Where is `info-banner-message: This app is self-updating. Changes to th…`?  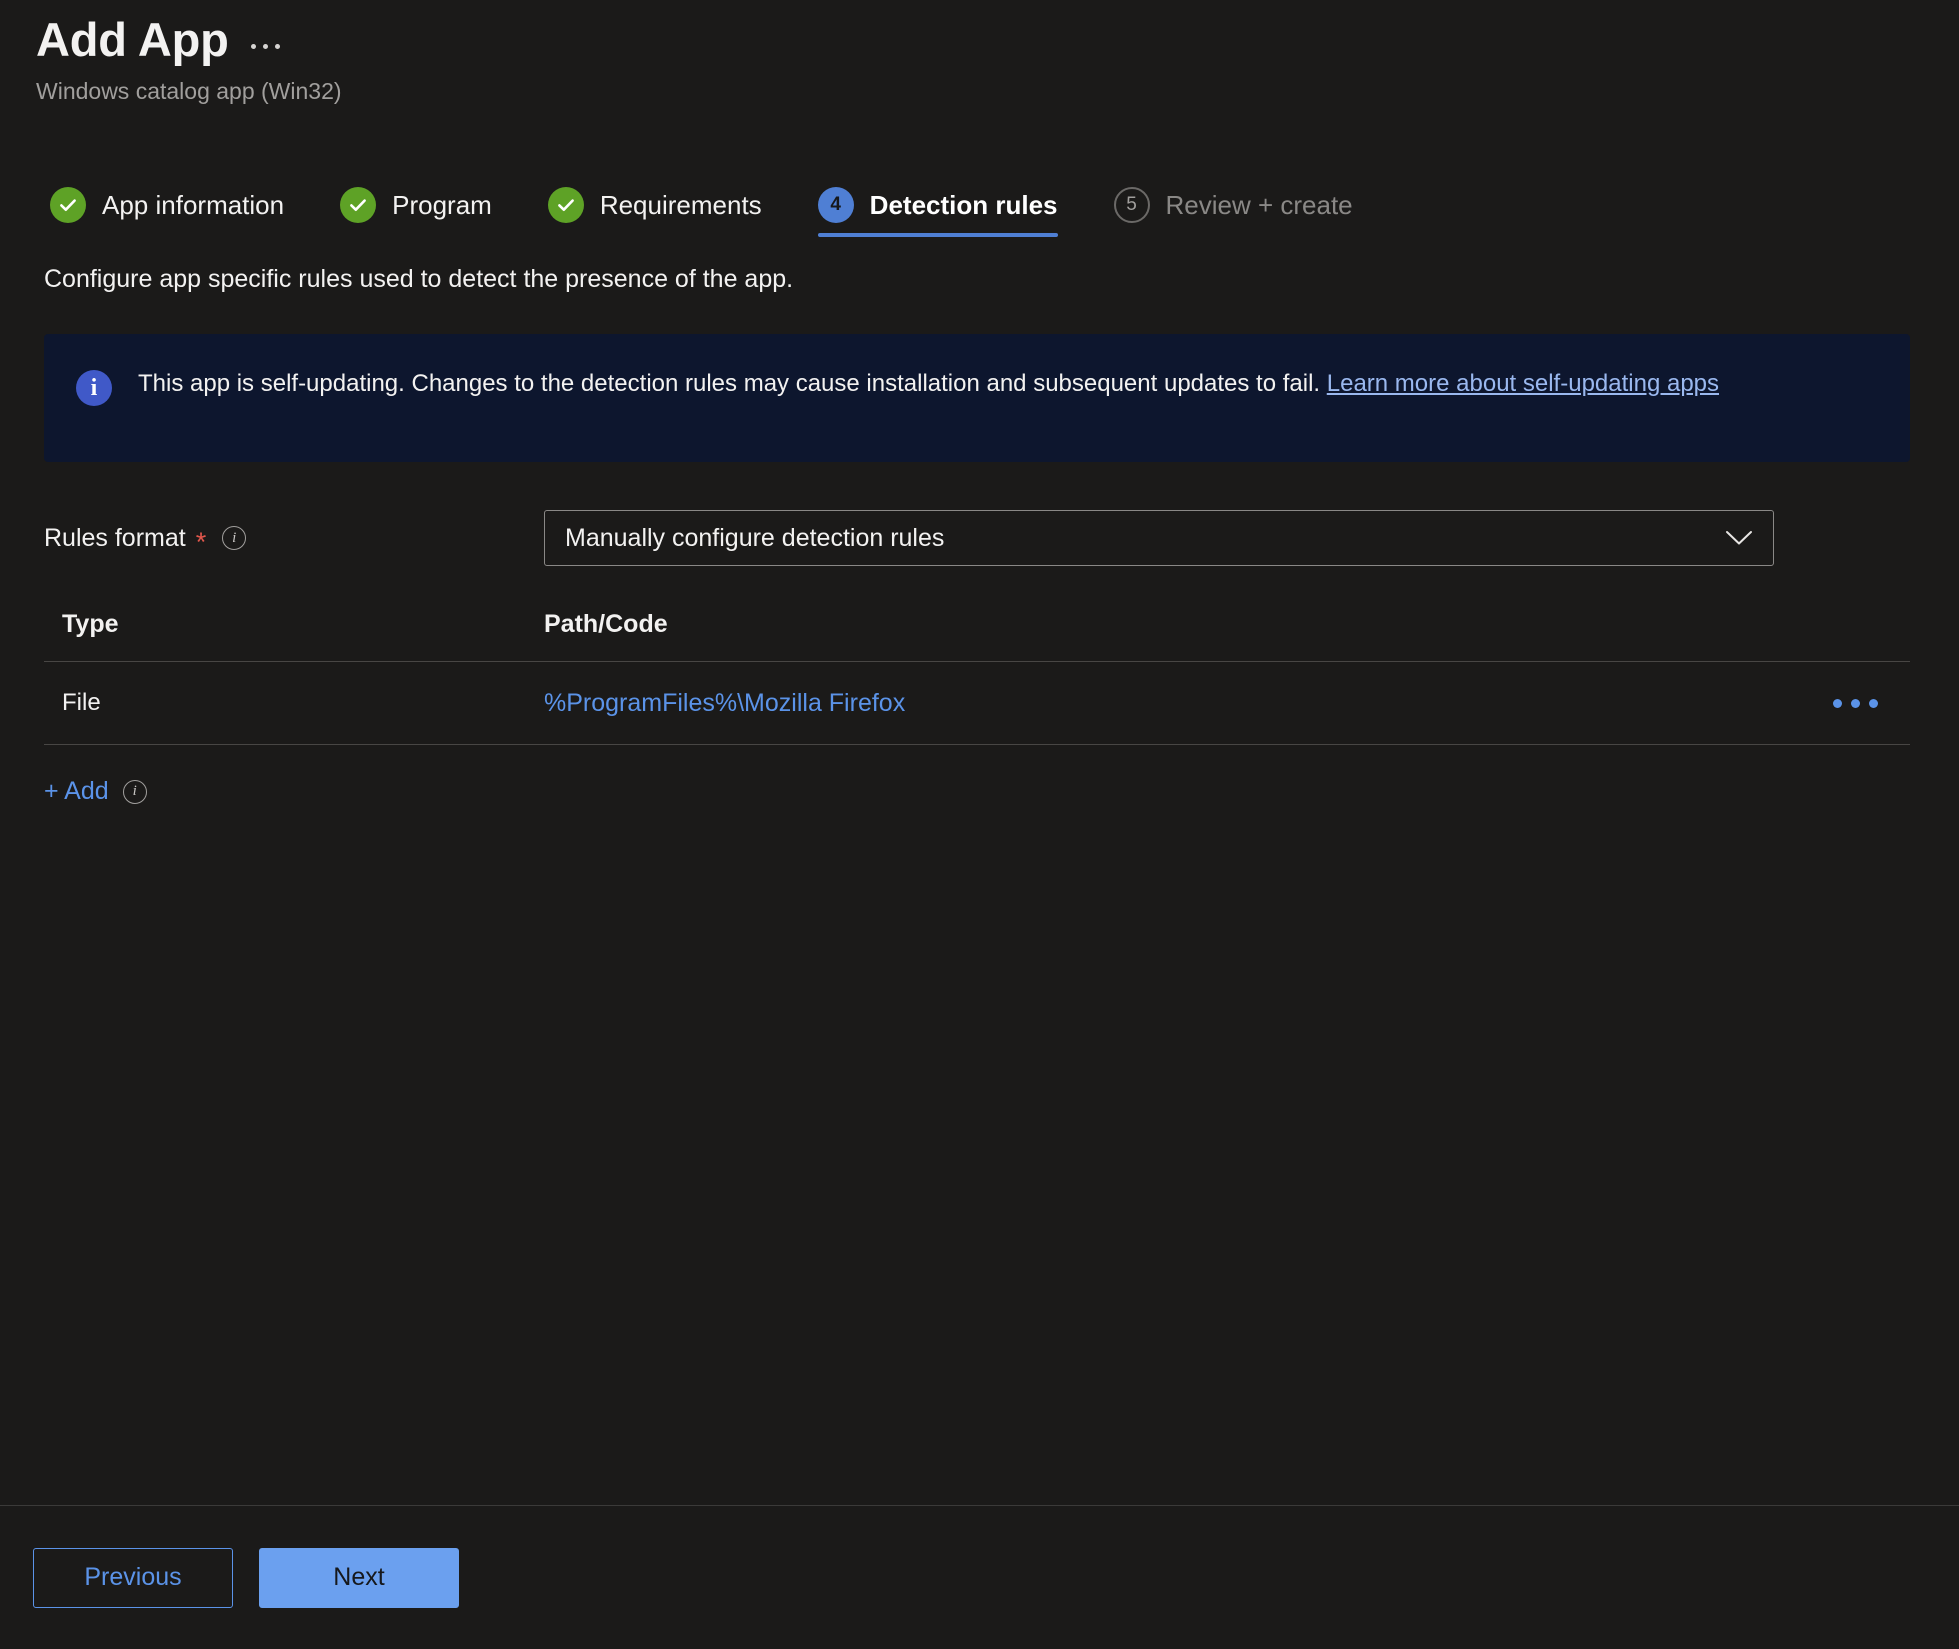 info-banner-message: This app is self-updating. Changes to th… is located at coordinates (732, 384).